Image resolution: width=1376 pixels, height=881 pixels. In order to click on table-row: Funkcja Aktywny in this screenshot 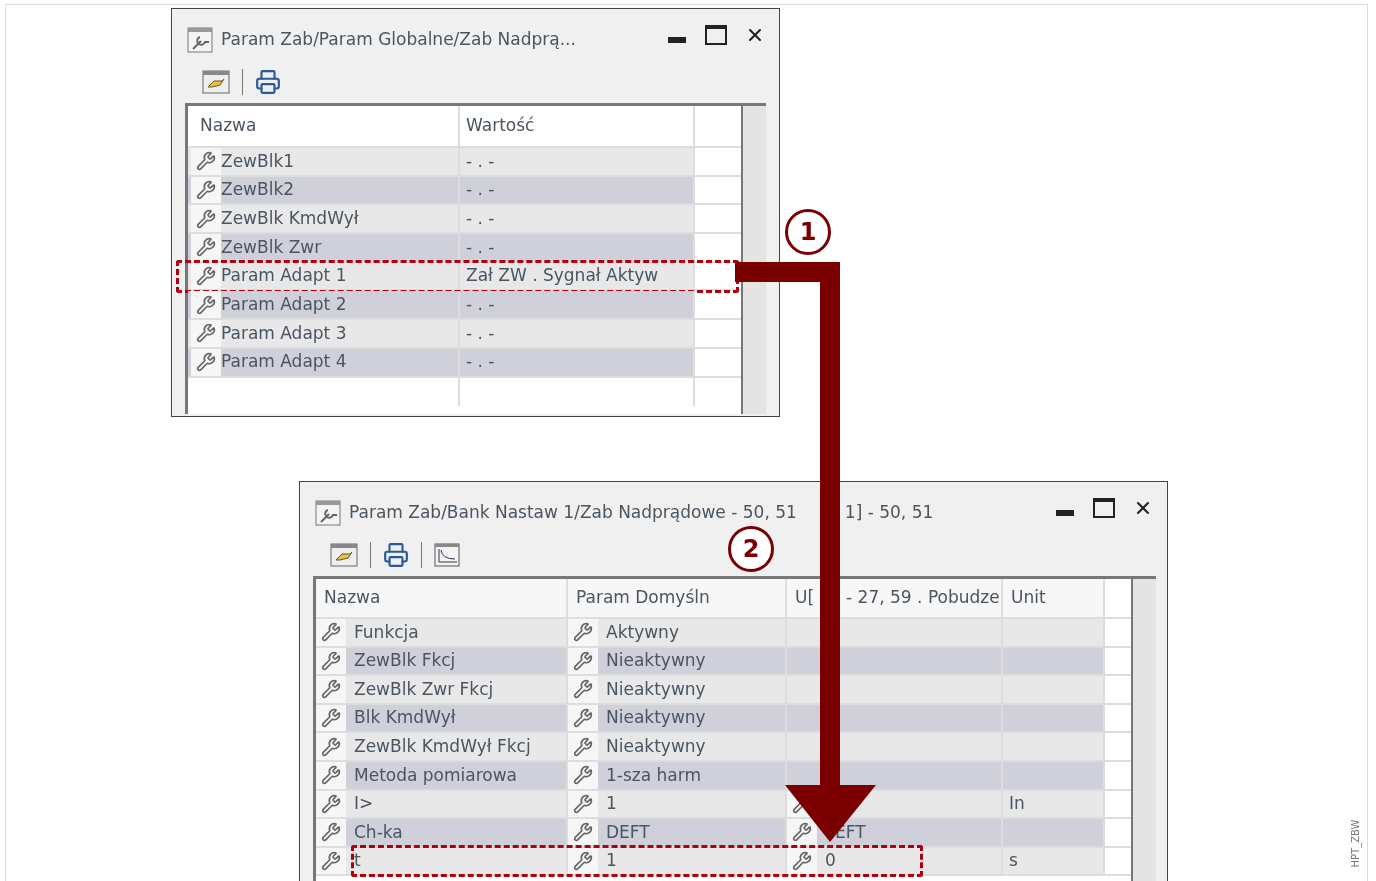, I will do `click(710, 632)`.